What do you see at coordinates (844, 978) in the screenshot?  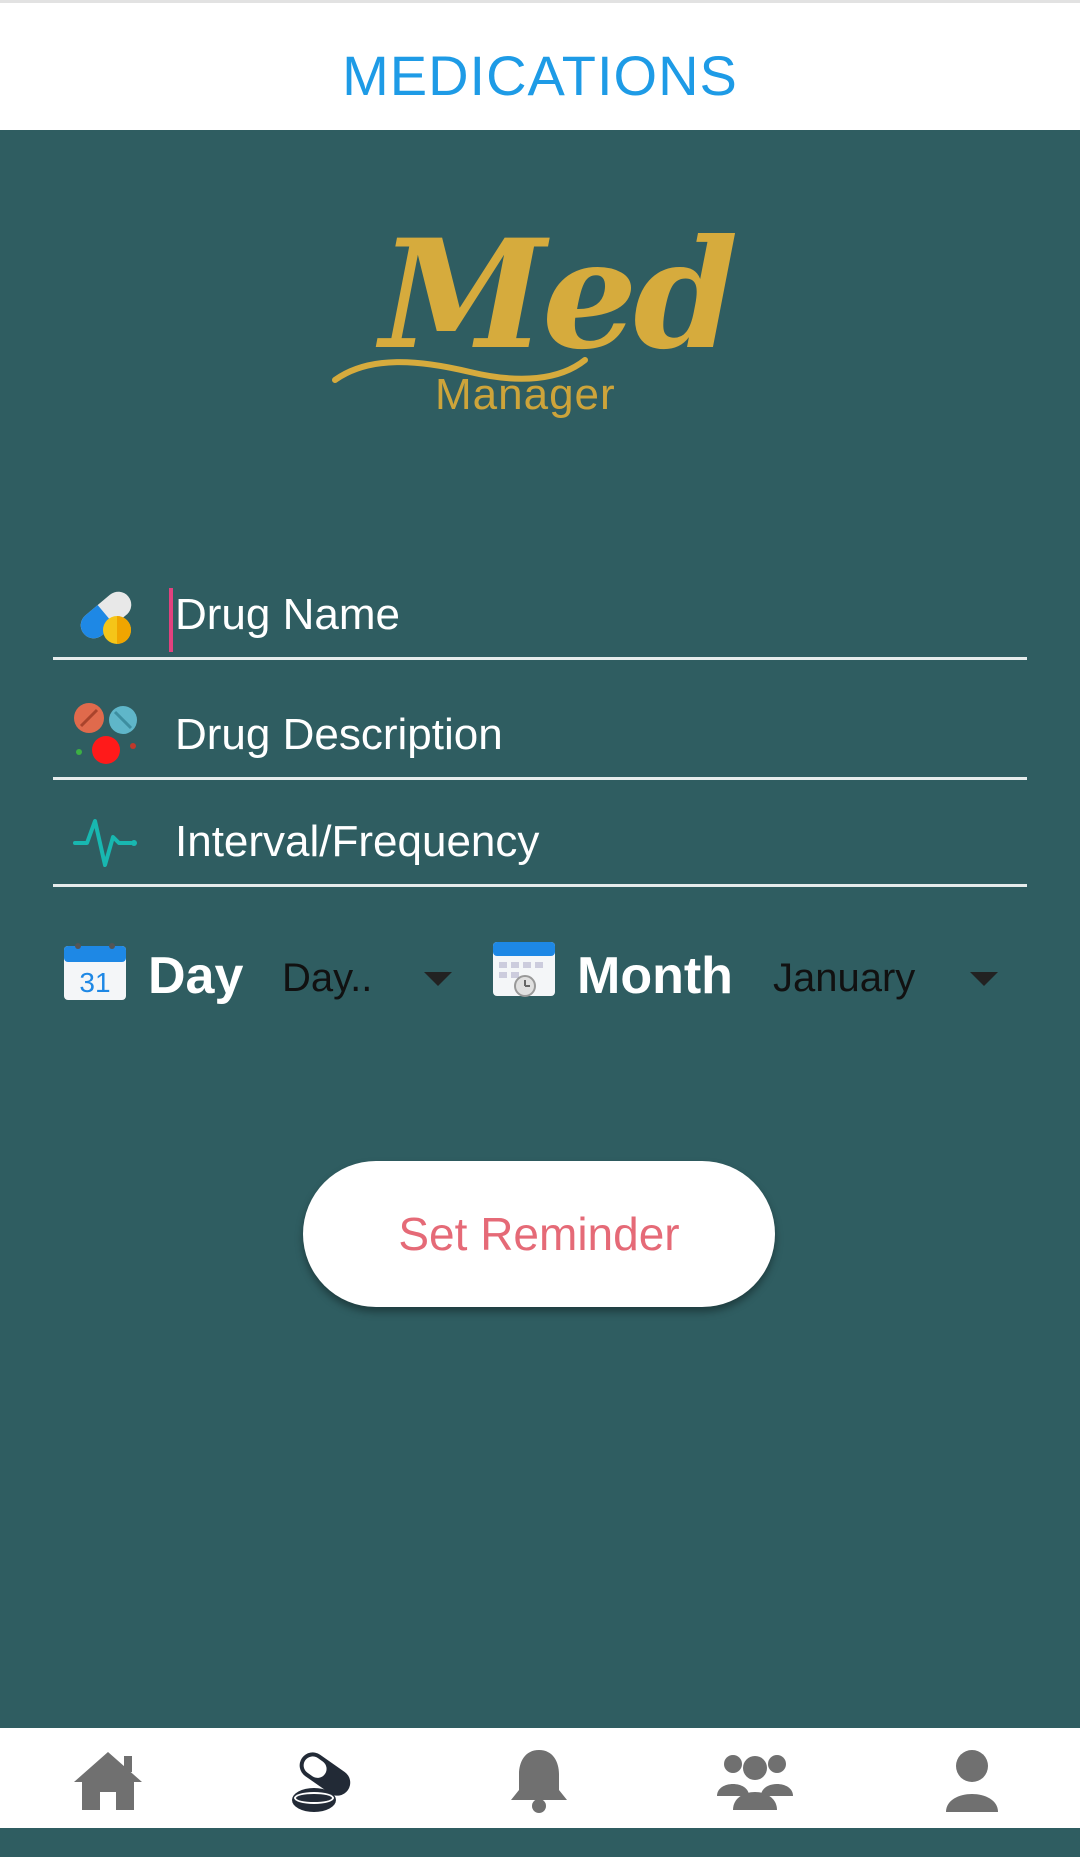 I see `month-dropdown: January` at bounding box center [844, 978].